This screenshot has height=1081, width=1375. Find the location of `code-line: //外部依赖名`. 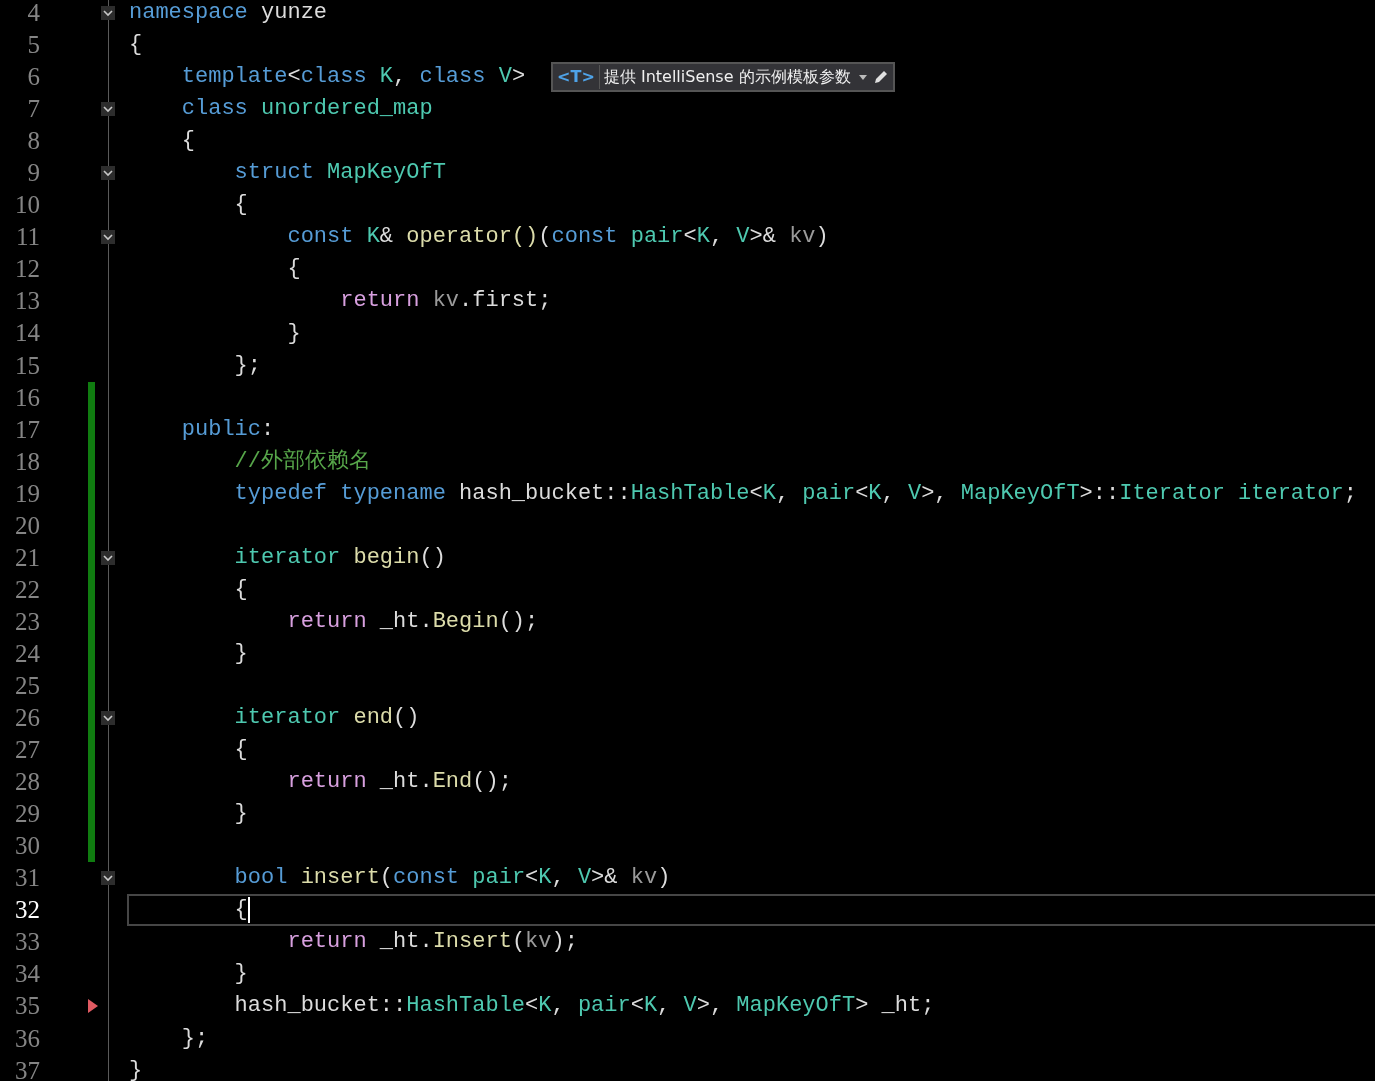

code-line: //外部依赖名 is located at coordinates (302, 461).